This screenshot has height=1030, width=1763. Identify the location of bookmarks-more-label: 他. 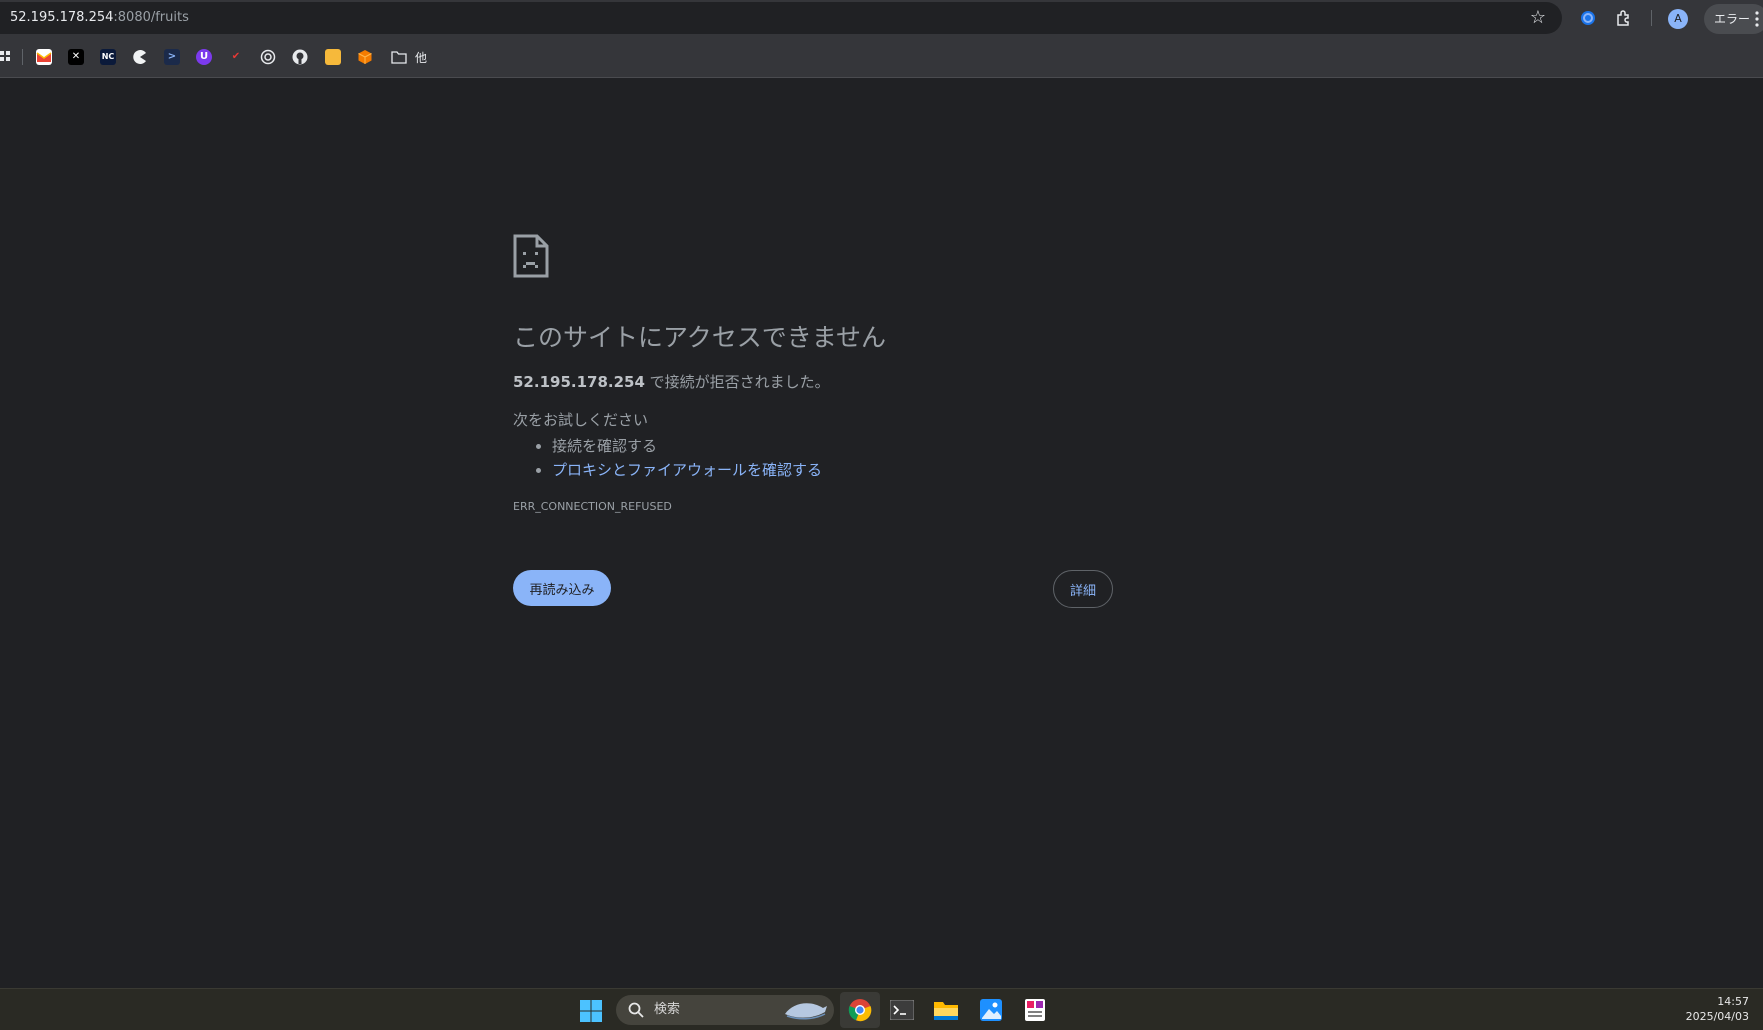
(421, 57).